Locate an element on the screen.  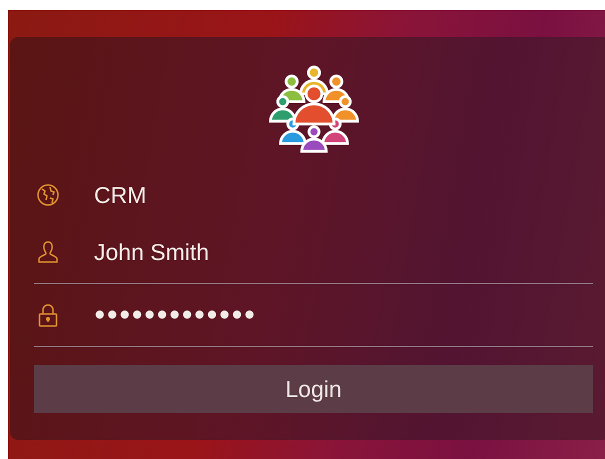
username-field: John Smith is located at coordinates (343, 252).